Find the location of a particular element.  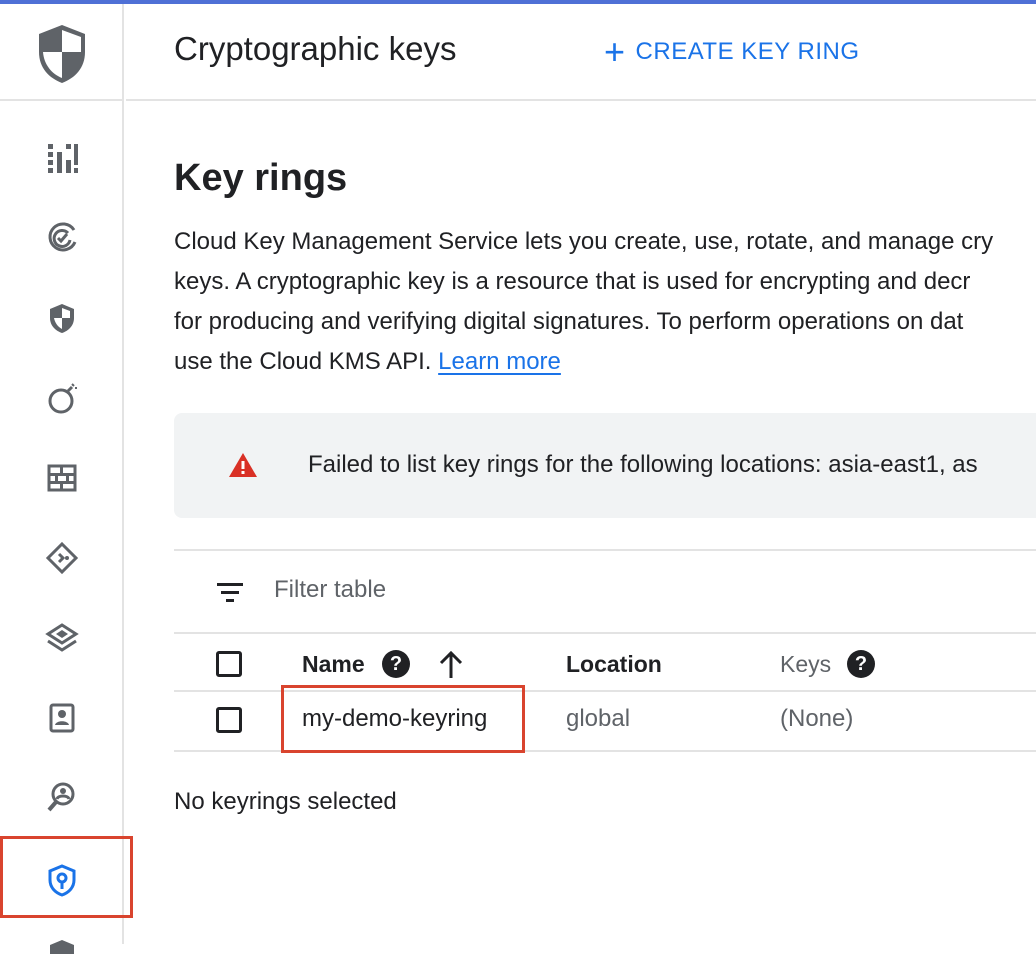

shield-icon is located at coordinates (62, 318).